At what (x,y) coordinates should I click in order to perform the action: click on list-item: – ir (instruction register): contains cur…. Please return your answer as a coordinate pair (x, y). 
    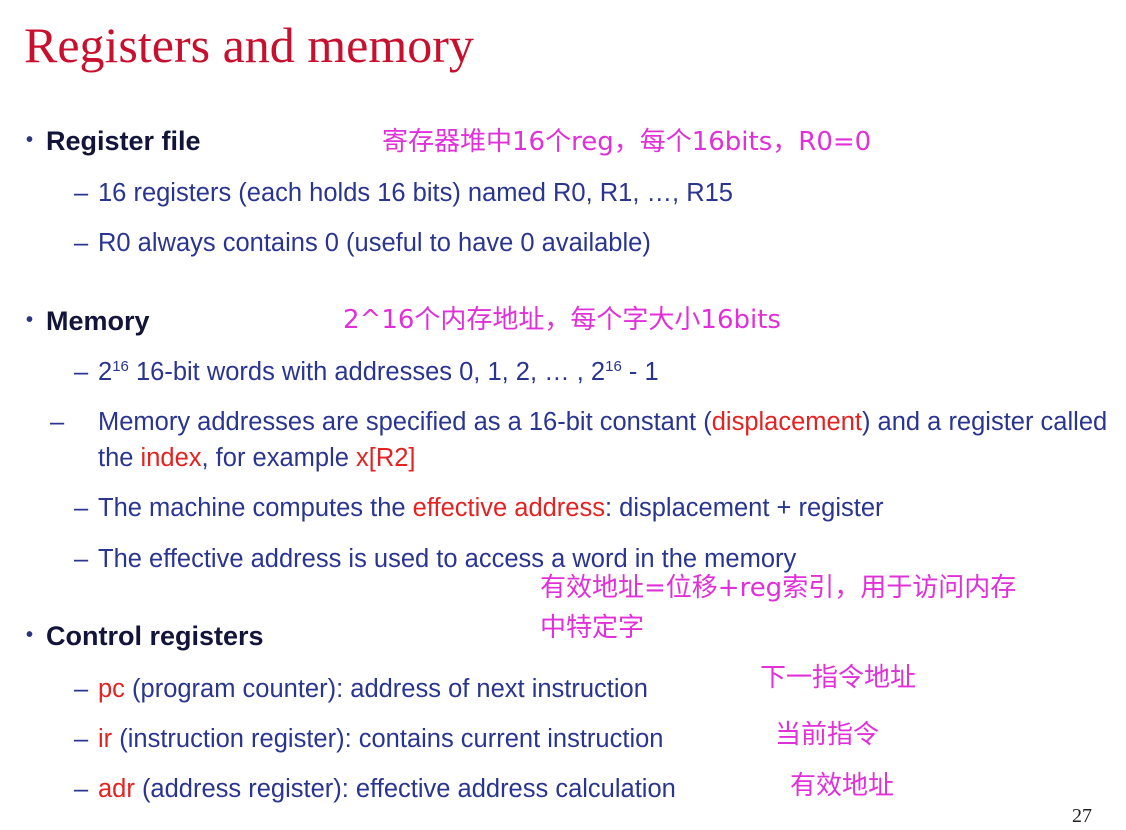
    Looking at the image, I should click on (368, 739).